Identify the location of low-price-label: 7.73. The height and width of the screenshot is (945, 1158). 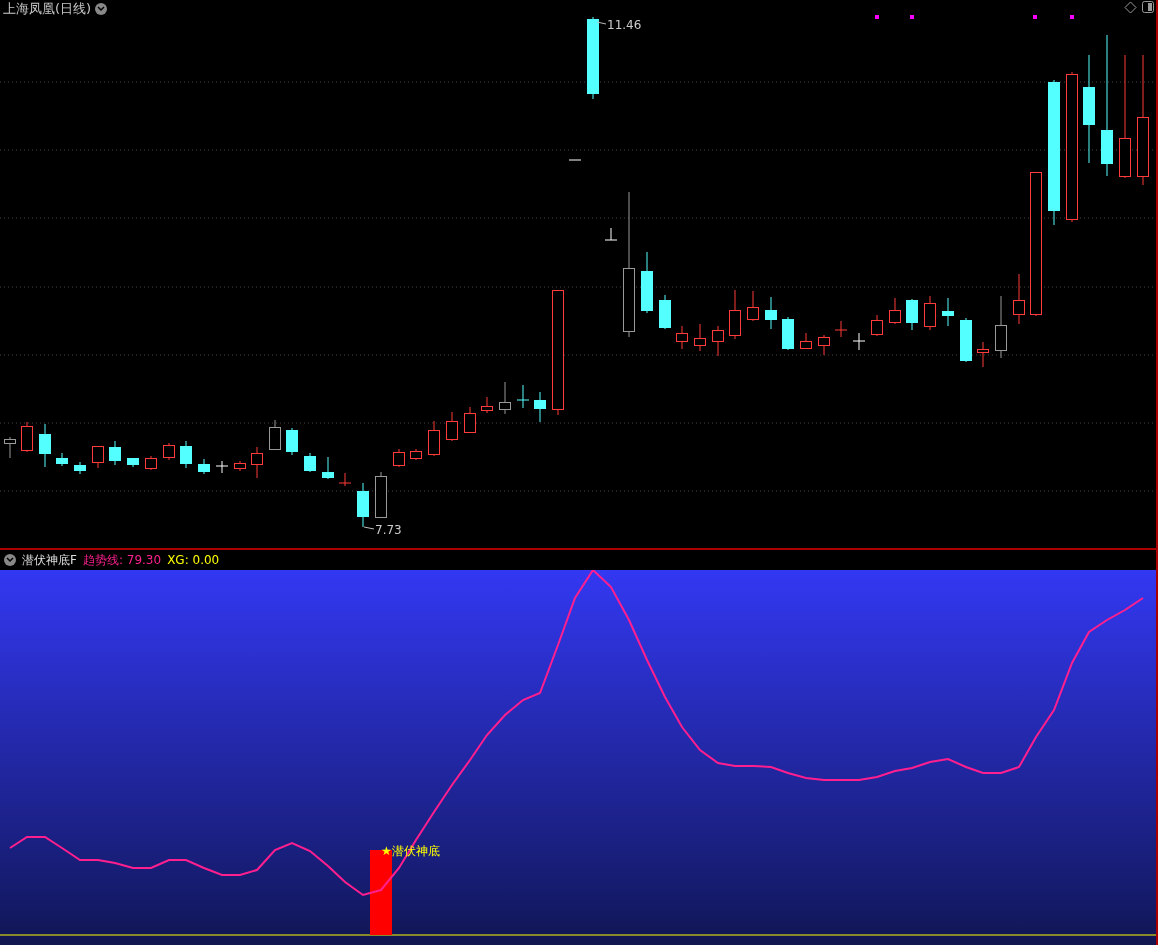
(388, 530).